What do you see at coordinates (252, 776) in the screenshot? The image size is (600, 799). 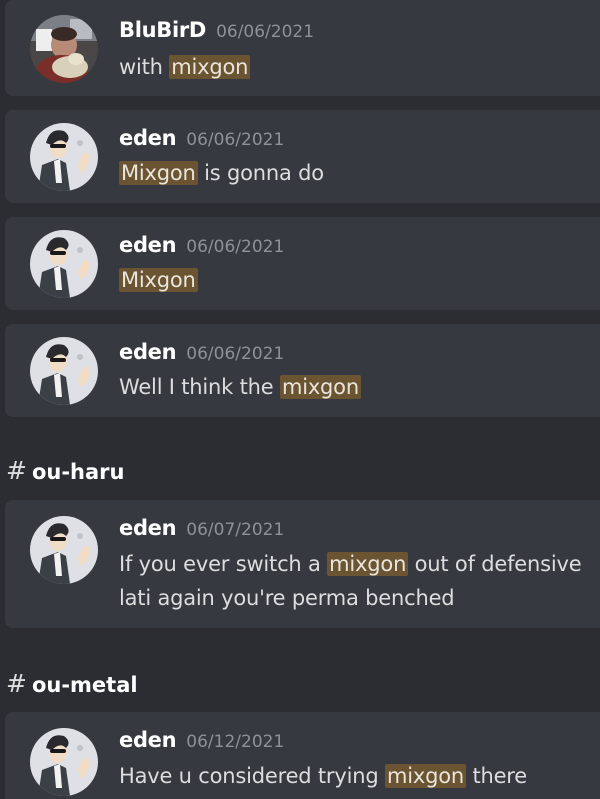 I see `message-text: Have u considered trying` at bounding box center [252, 776].